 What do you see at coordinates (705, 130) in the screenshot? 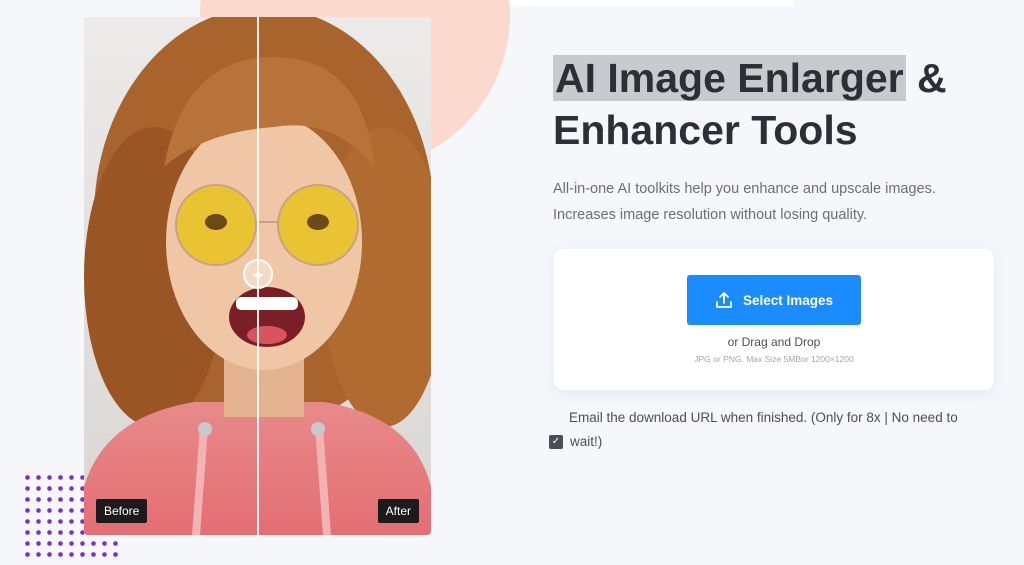
I see `title-line2: Enhancer Tools` at bounding box center [705, 130].